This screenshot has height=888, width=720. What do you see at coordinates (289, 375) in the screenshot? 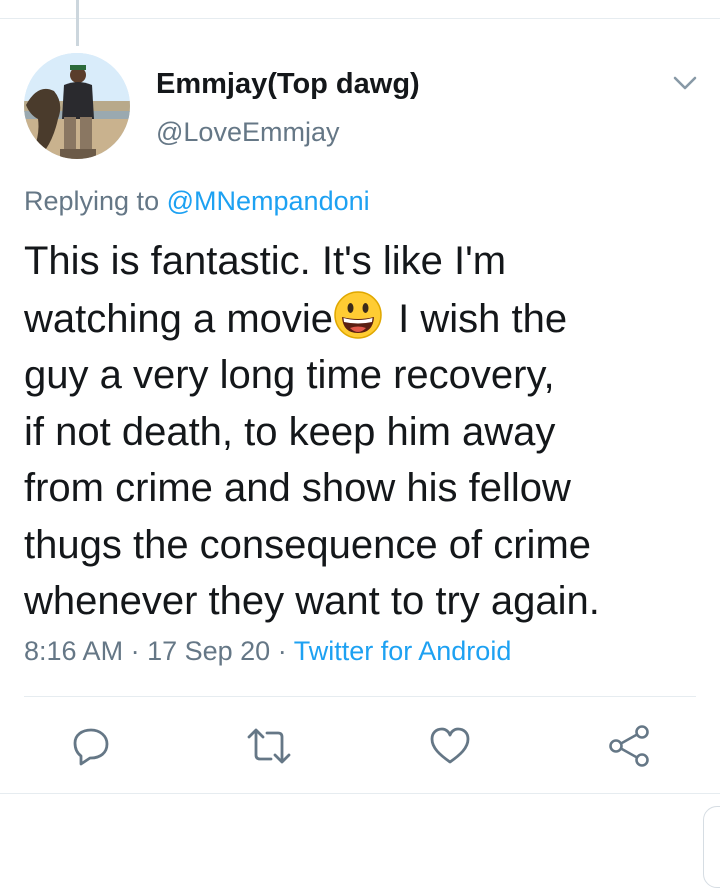
I see `tweet-text-line: guy a very long time recovery,` at bounding box center [289, 375].